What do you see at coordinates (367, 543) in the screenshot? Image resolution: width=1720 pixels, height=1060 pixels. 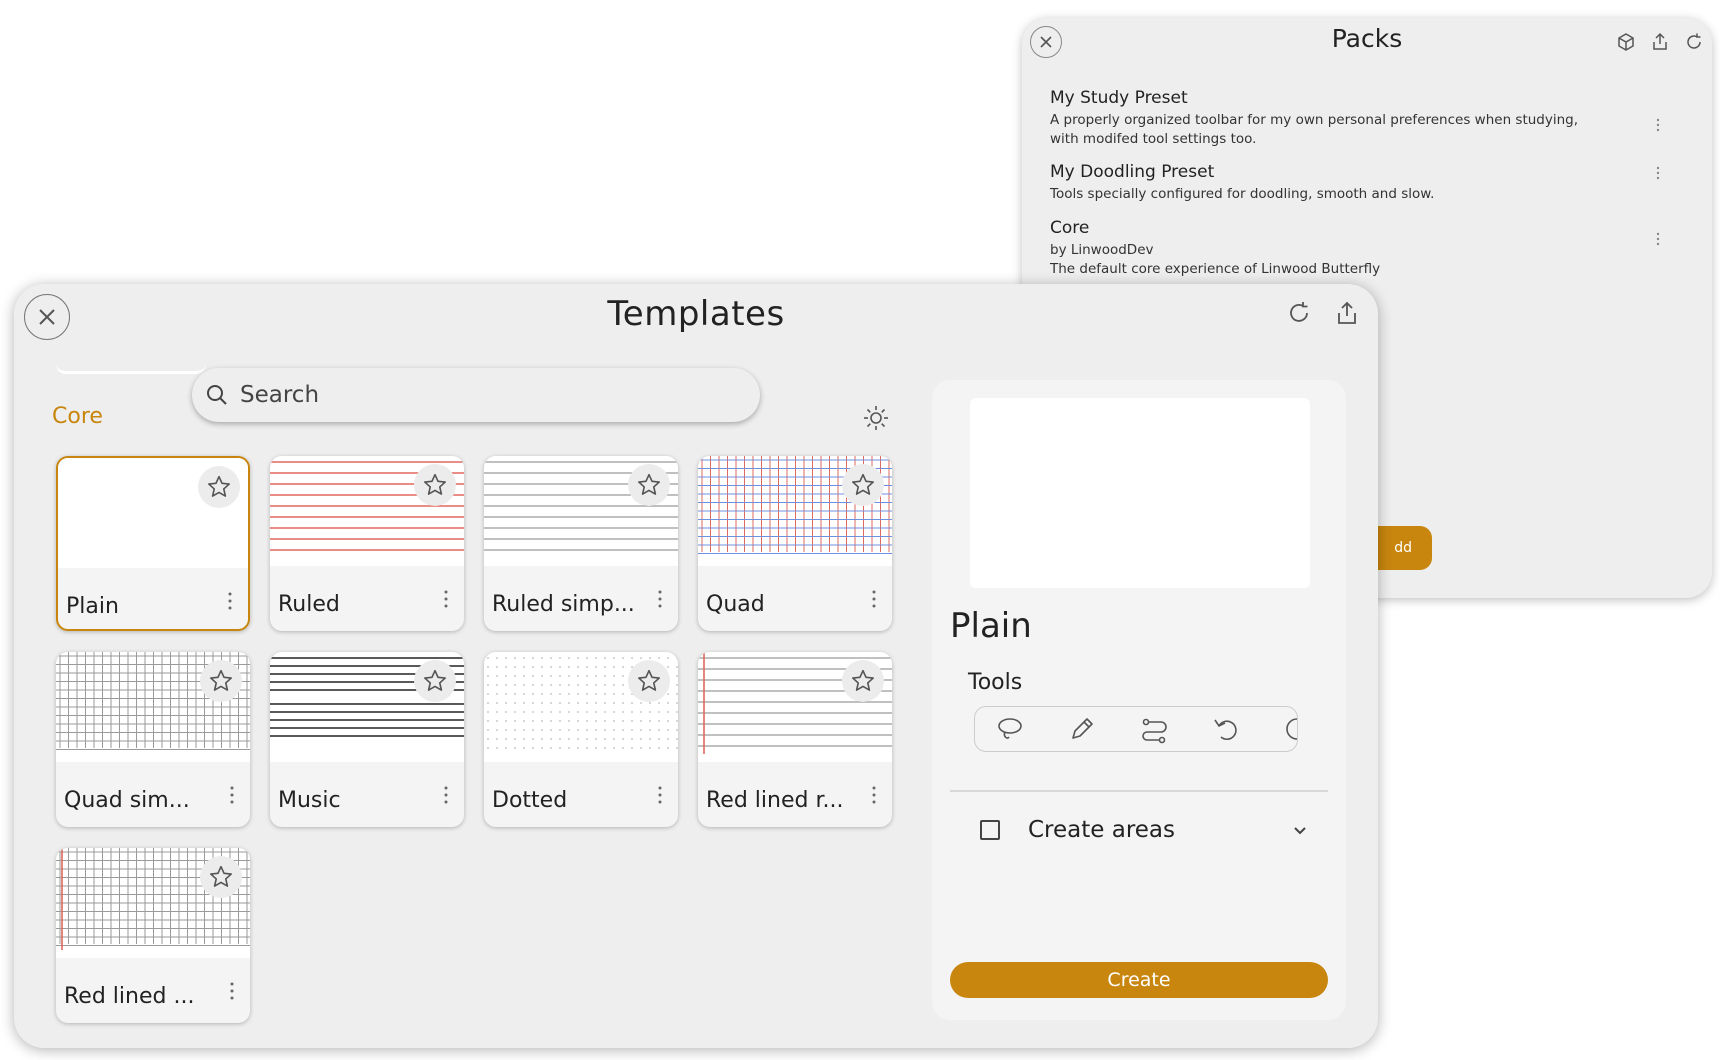 I see `template-card-ruled: Ruled` at bounding box center [367, 543].